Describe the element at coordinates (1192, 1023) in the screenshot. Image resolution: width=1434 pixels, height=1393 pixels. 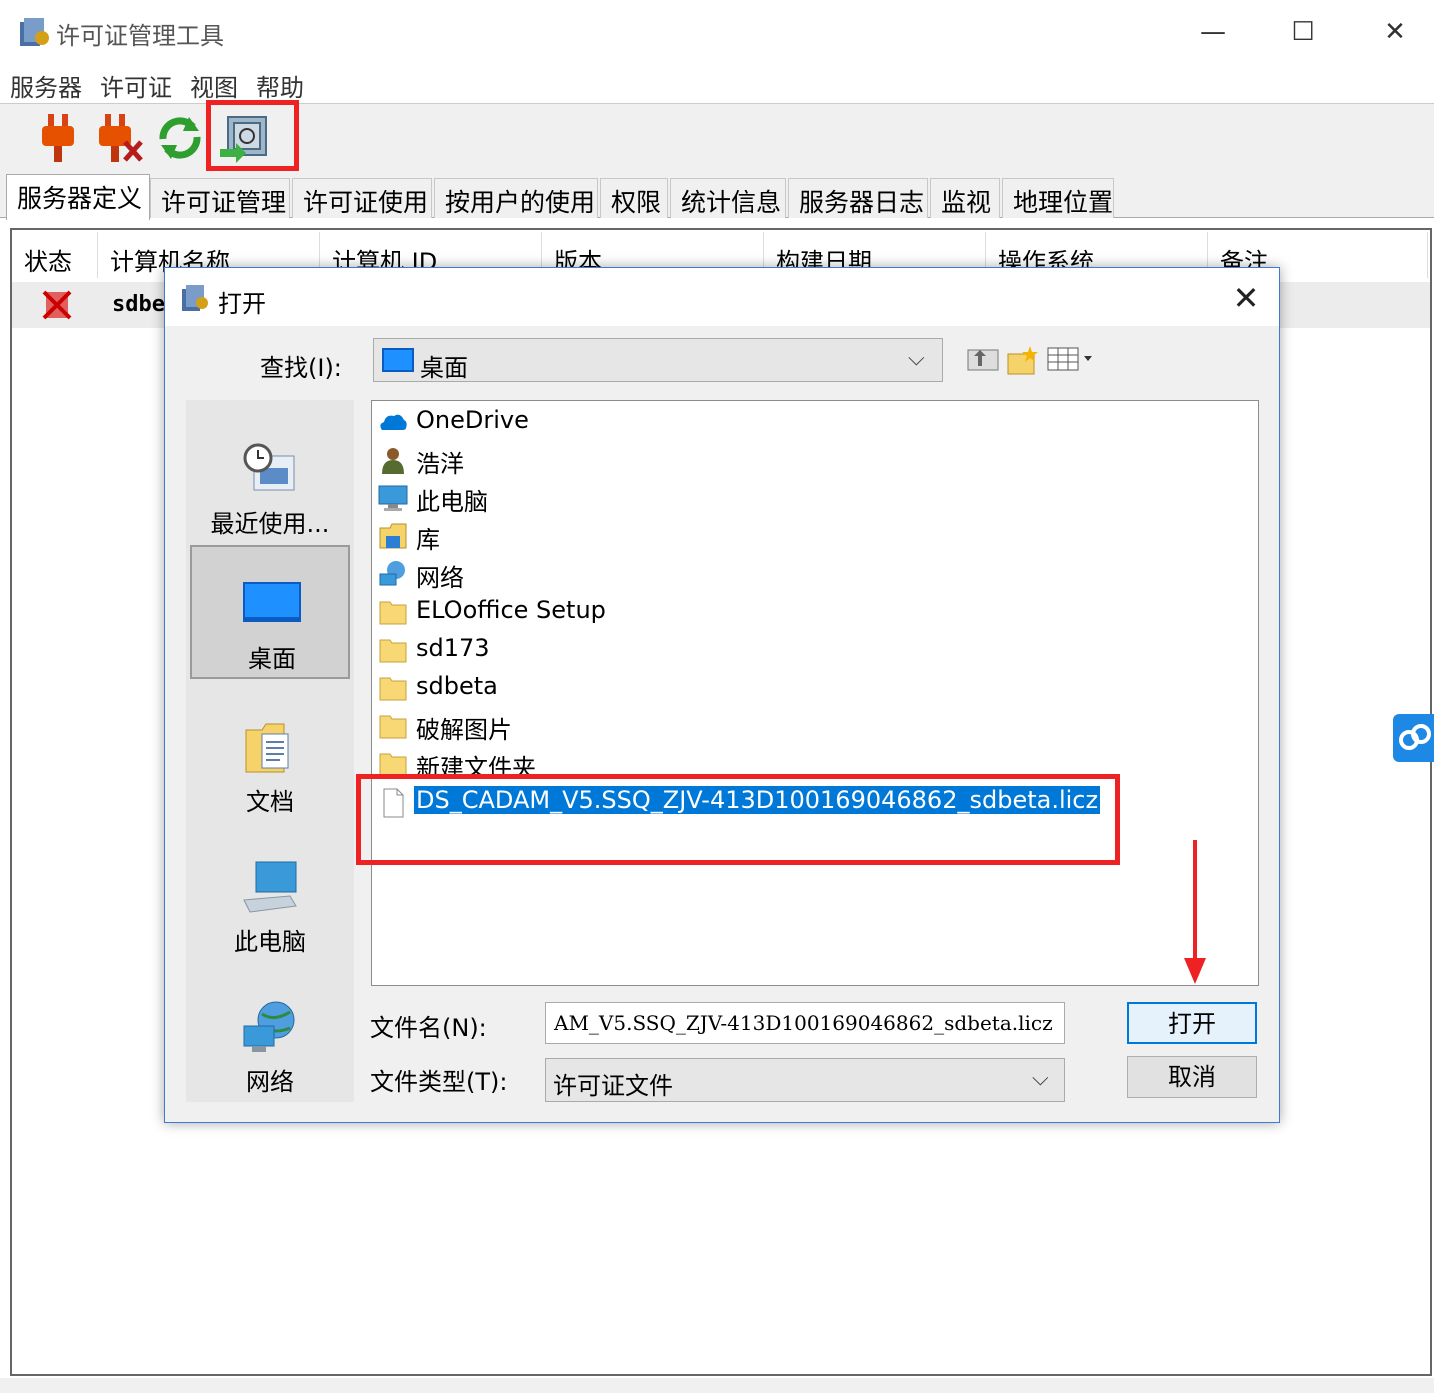
I see `open-button: 打开` at that location.